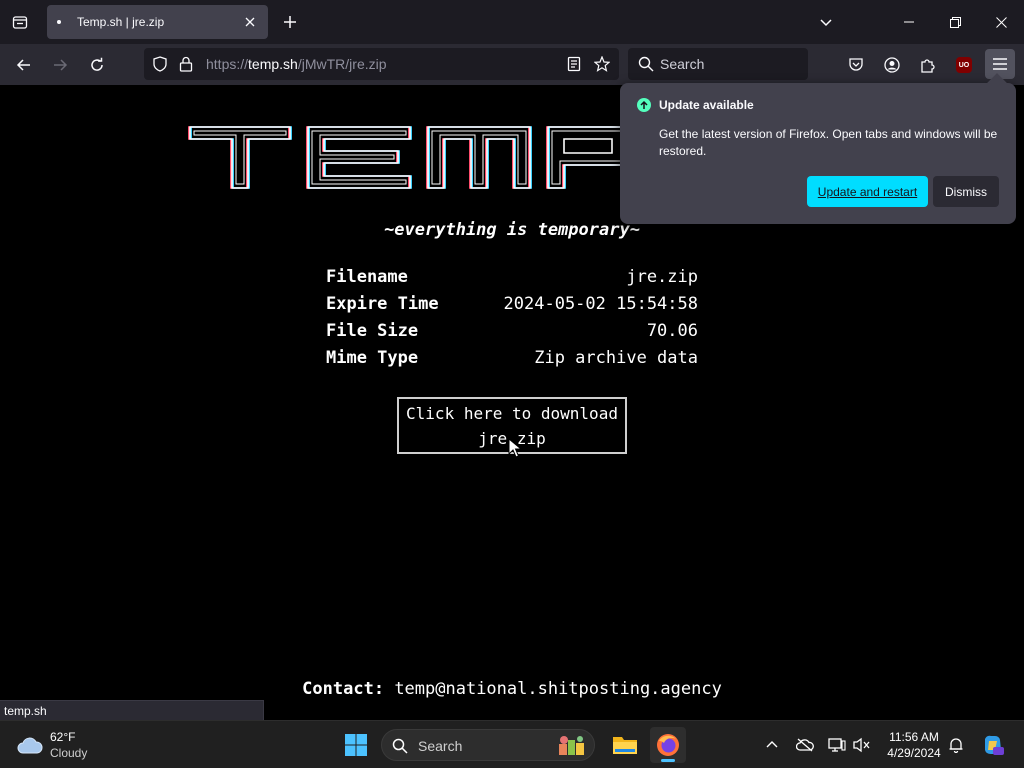  Describe the element at coordinates (867, 191) in the screenshot. I see `update-and-restart-button: Update and restart` at that location.